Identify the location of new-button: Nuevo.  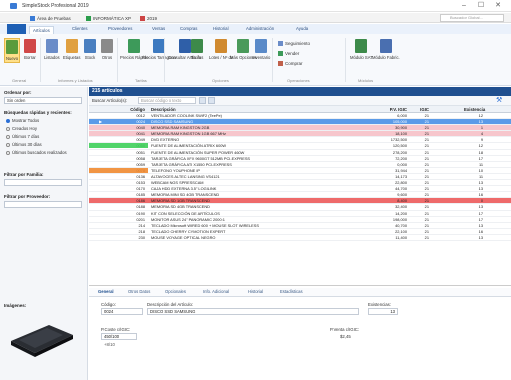
(12, 50).